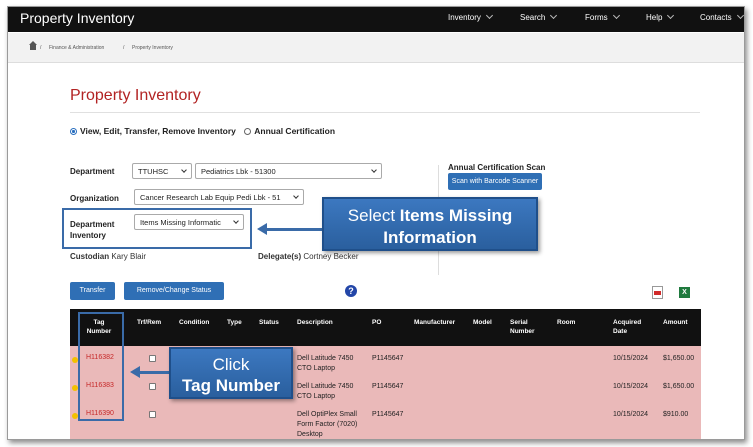 This screenshot has height=447, width=753. Describe the element at coordinates (174, 291) in the screenshot. I see `remove-change-status-button: Remove/Change Status` at that location.